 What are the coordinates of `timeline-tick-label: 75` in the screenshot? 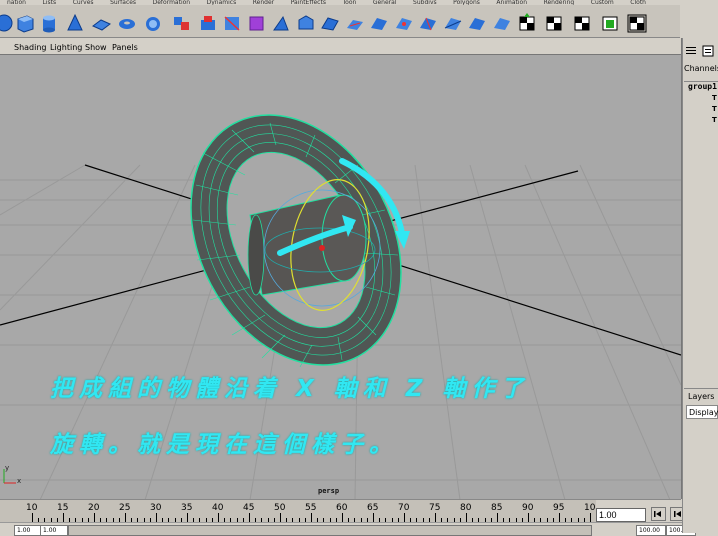 It's located at (435, 508).